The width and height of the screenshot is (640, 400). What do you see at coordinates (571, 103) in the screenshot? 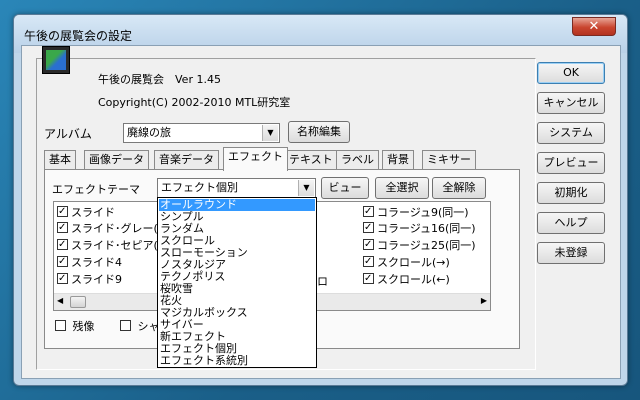
I see `cancel-button: キャンセル` at bounding box center [571, 103].